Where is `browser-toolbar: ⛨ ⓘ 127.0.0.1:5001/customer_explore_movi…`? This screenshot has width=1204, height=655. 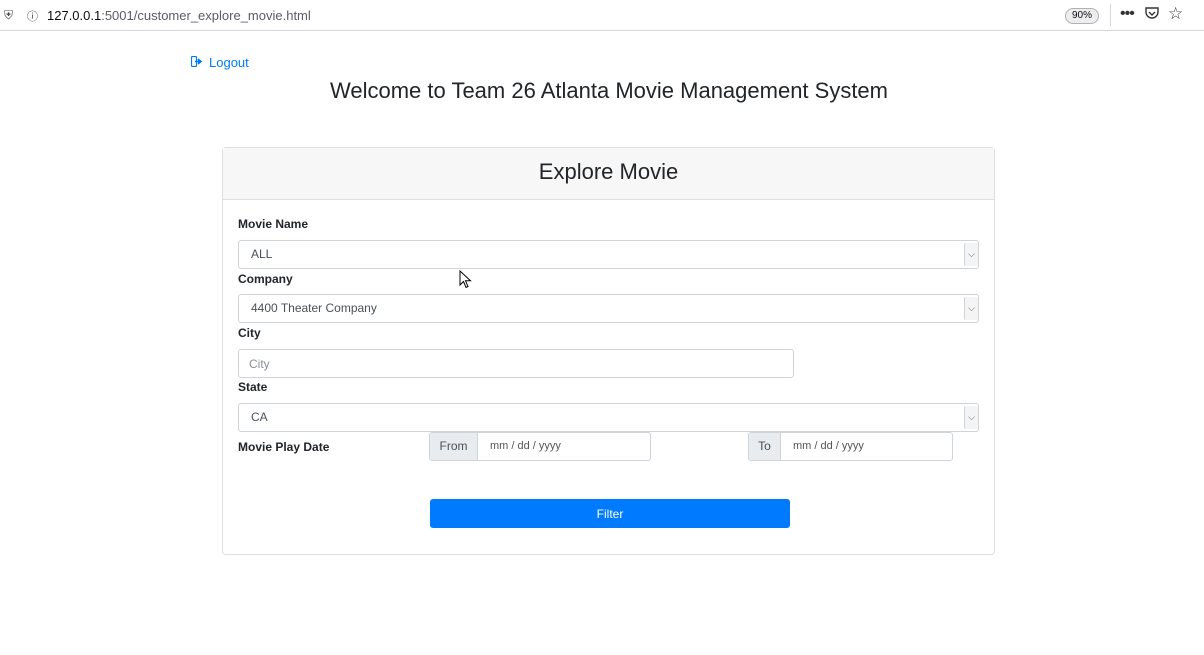 browser-toolbar: ⛨ ⓘ 127.0.0.1:5001/customer_explore_movi… is located at coordinates (602, 15).